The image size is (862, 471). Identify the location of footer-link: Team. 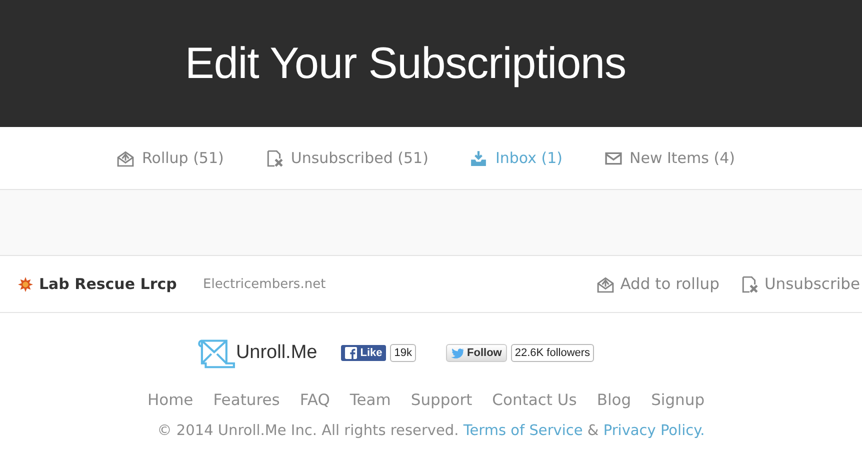
(370, 400).